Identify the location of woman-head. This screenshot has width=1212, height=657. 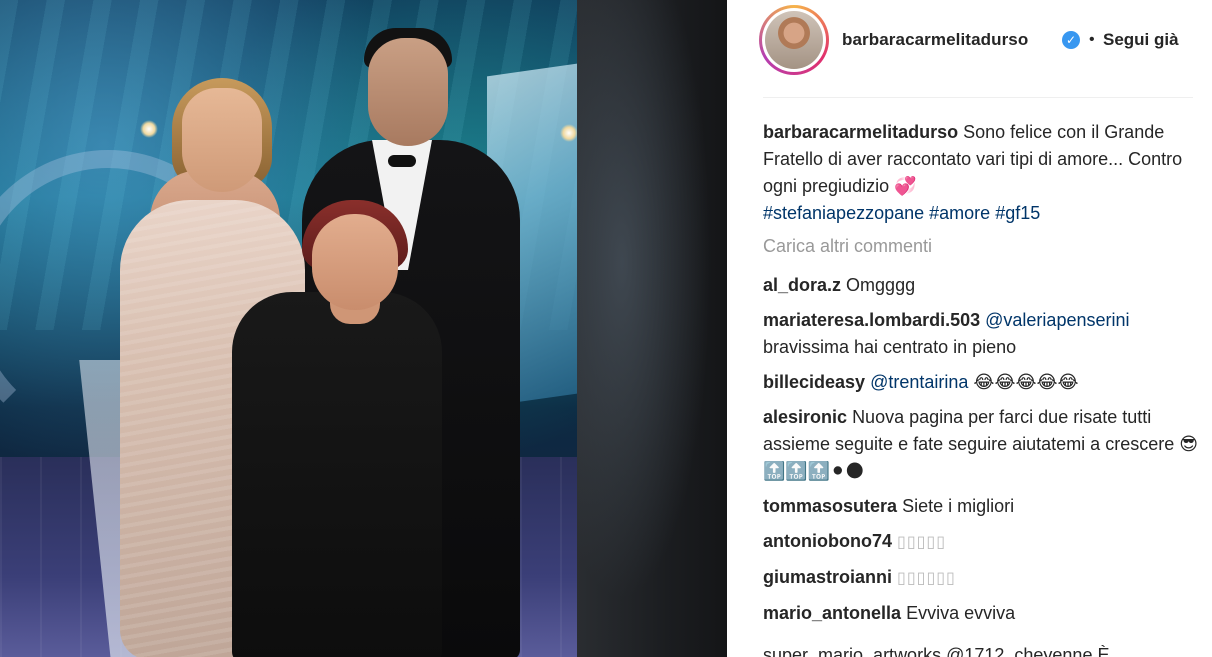
(222, 140).